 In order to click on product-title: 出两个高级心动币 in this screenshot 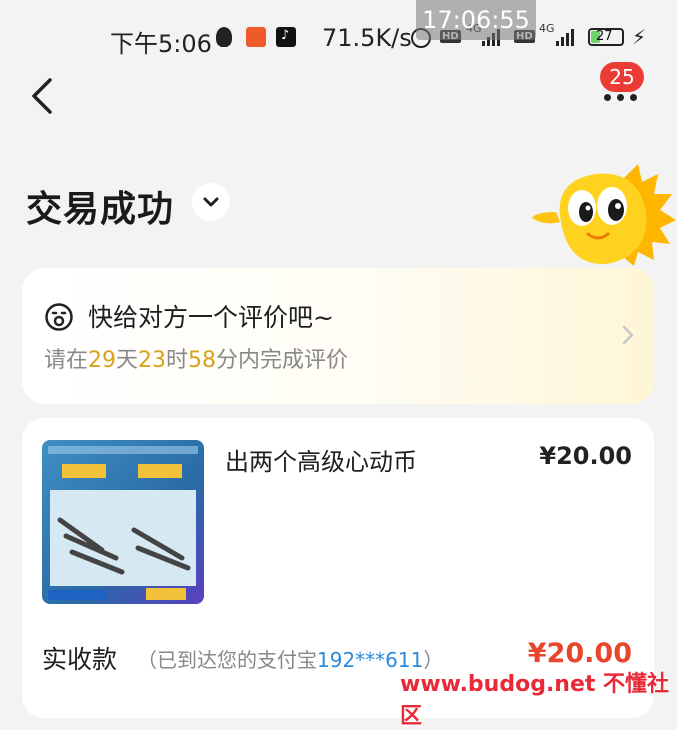, I will do `click(321, 459)`.